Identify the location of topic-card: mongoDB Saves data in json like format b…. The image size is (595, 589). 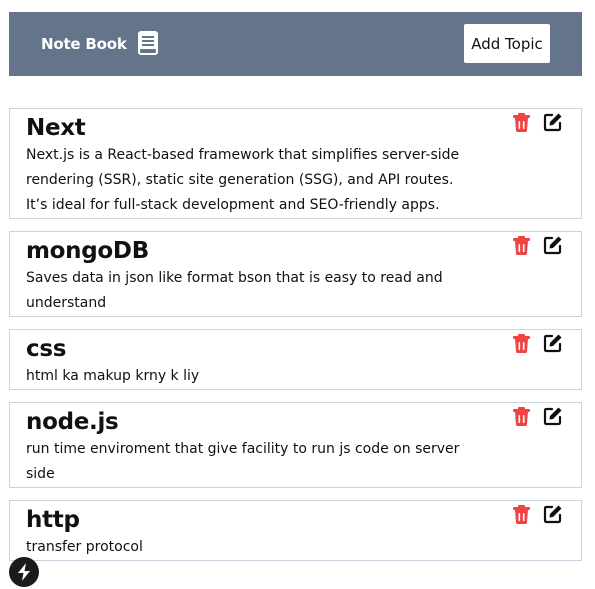
(295, 274).